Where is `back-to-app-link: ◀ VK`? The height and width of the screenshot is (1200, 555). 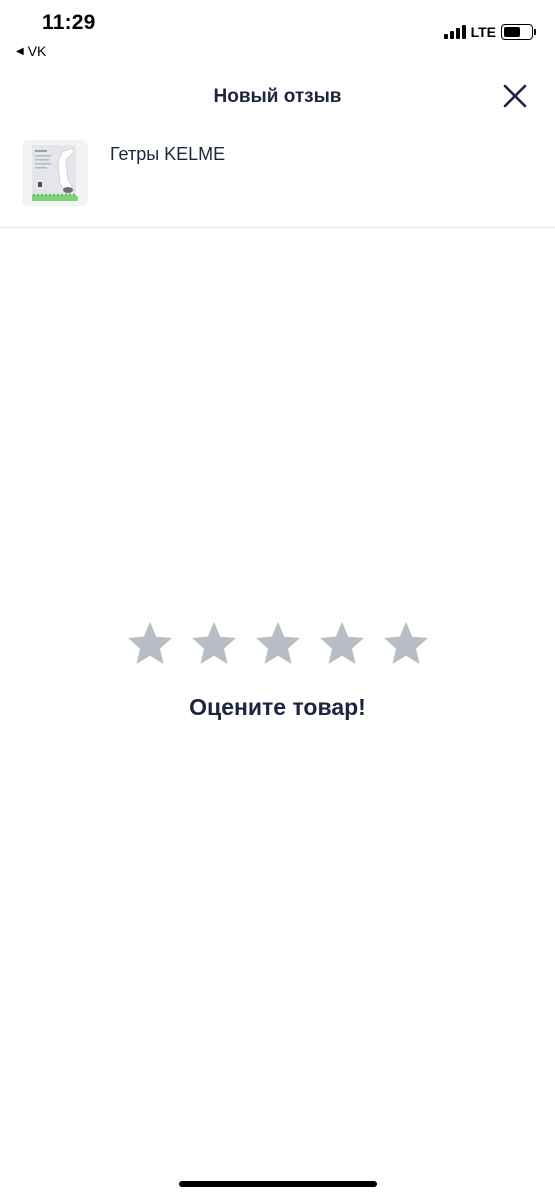 back-to-app-link: ◀ VK is located at coordinates (31, 51).